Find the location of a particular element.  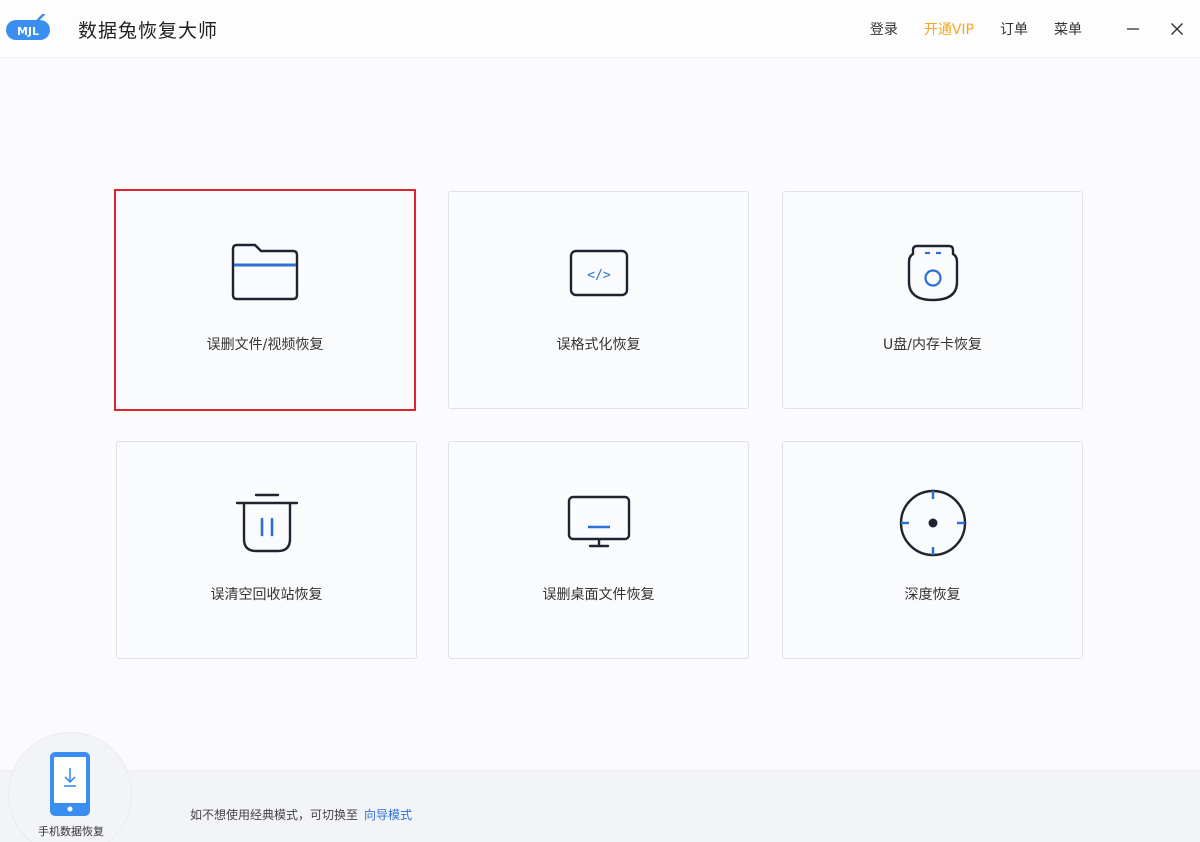

title-bar: MJL 数据兔恢复大师 登录 开通VIP 订单 菜单 is located at coordinates (600, 29).